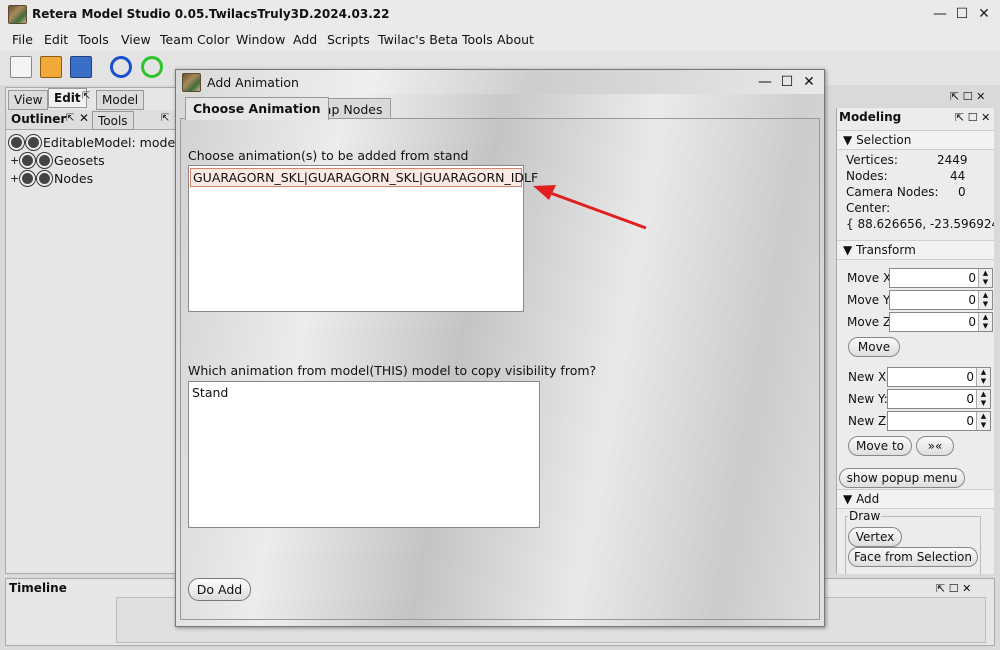 This screenshot has width=1000, height=650. I want to click on tab-edit: Edit, so click(67, 98).